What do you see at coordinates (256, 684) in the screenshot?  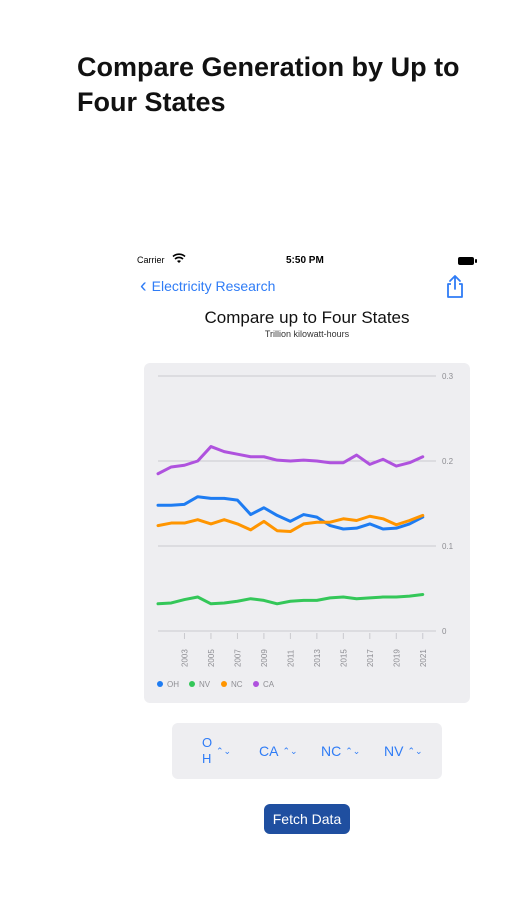 I see `legend-marker-ca` at bounding box center [256, 684].